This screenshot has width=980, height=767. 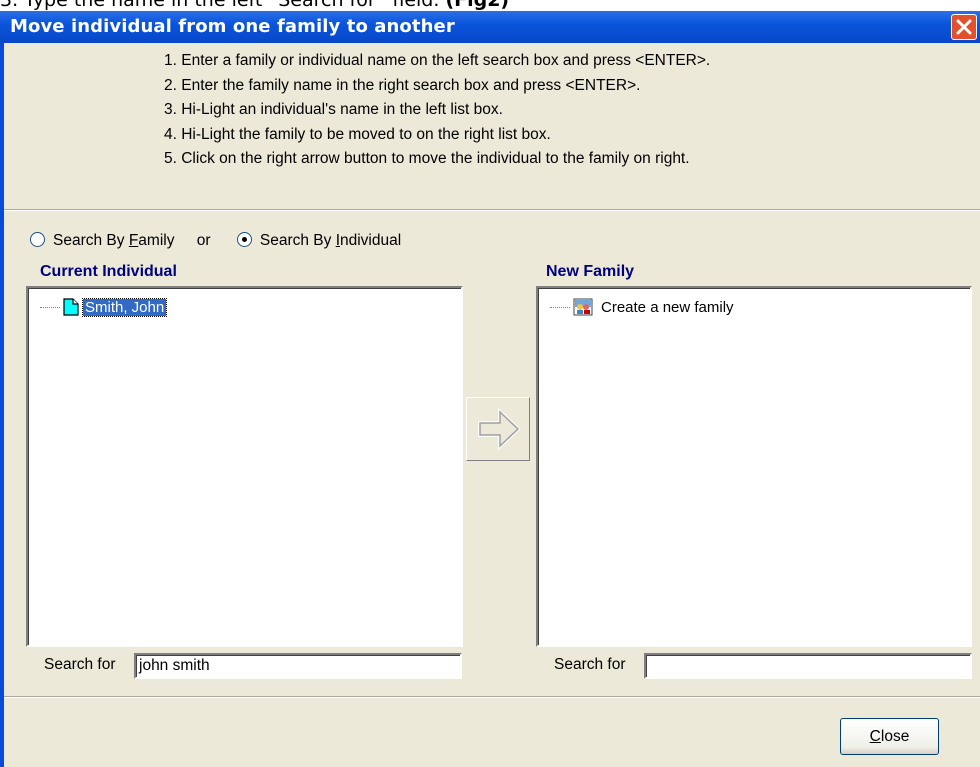 I want to click on close-button-label: Close, so click(x=889, y=736).